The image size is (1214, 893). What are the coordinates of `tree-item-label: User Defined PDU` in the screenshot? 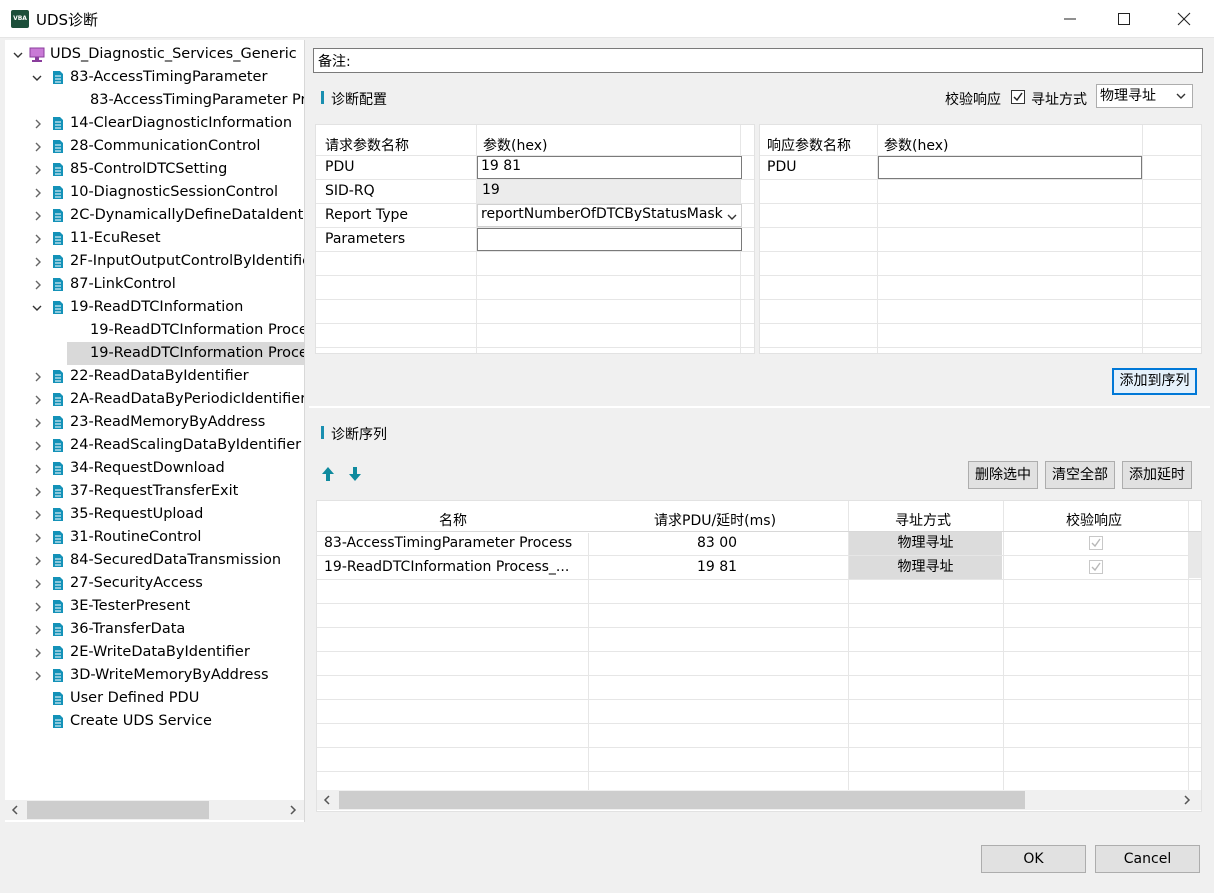 It's located at (135, 698).